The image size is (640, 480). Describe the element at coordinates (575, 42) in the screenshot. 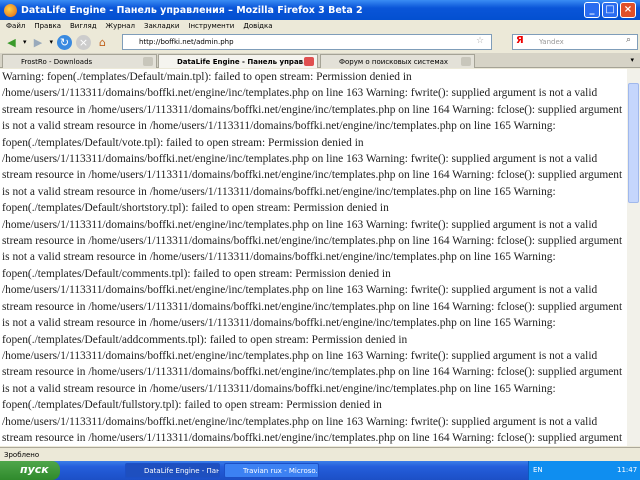

I see `search-input: Yandex` at that location.